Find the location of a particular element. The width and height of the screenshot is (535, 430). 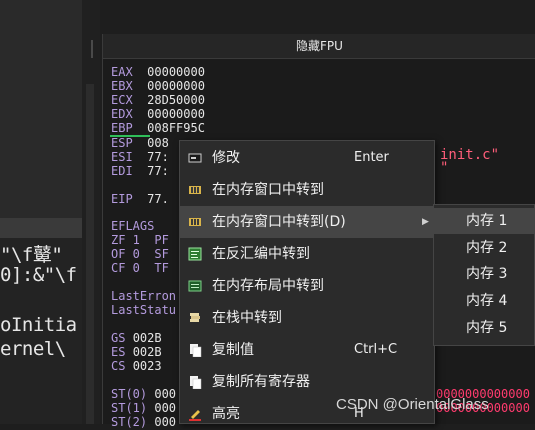

code-line: "\f鼙" is located at coordinates (31, 255).